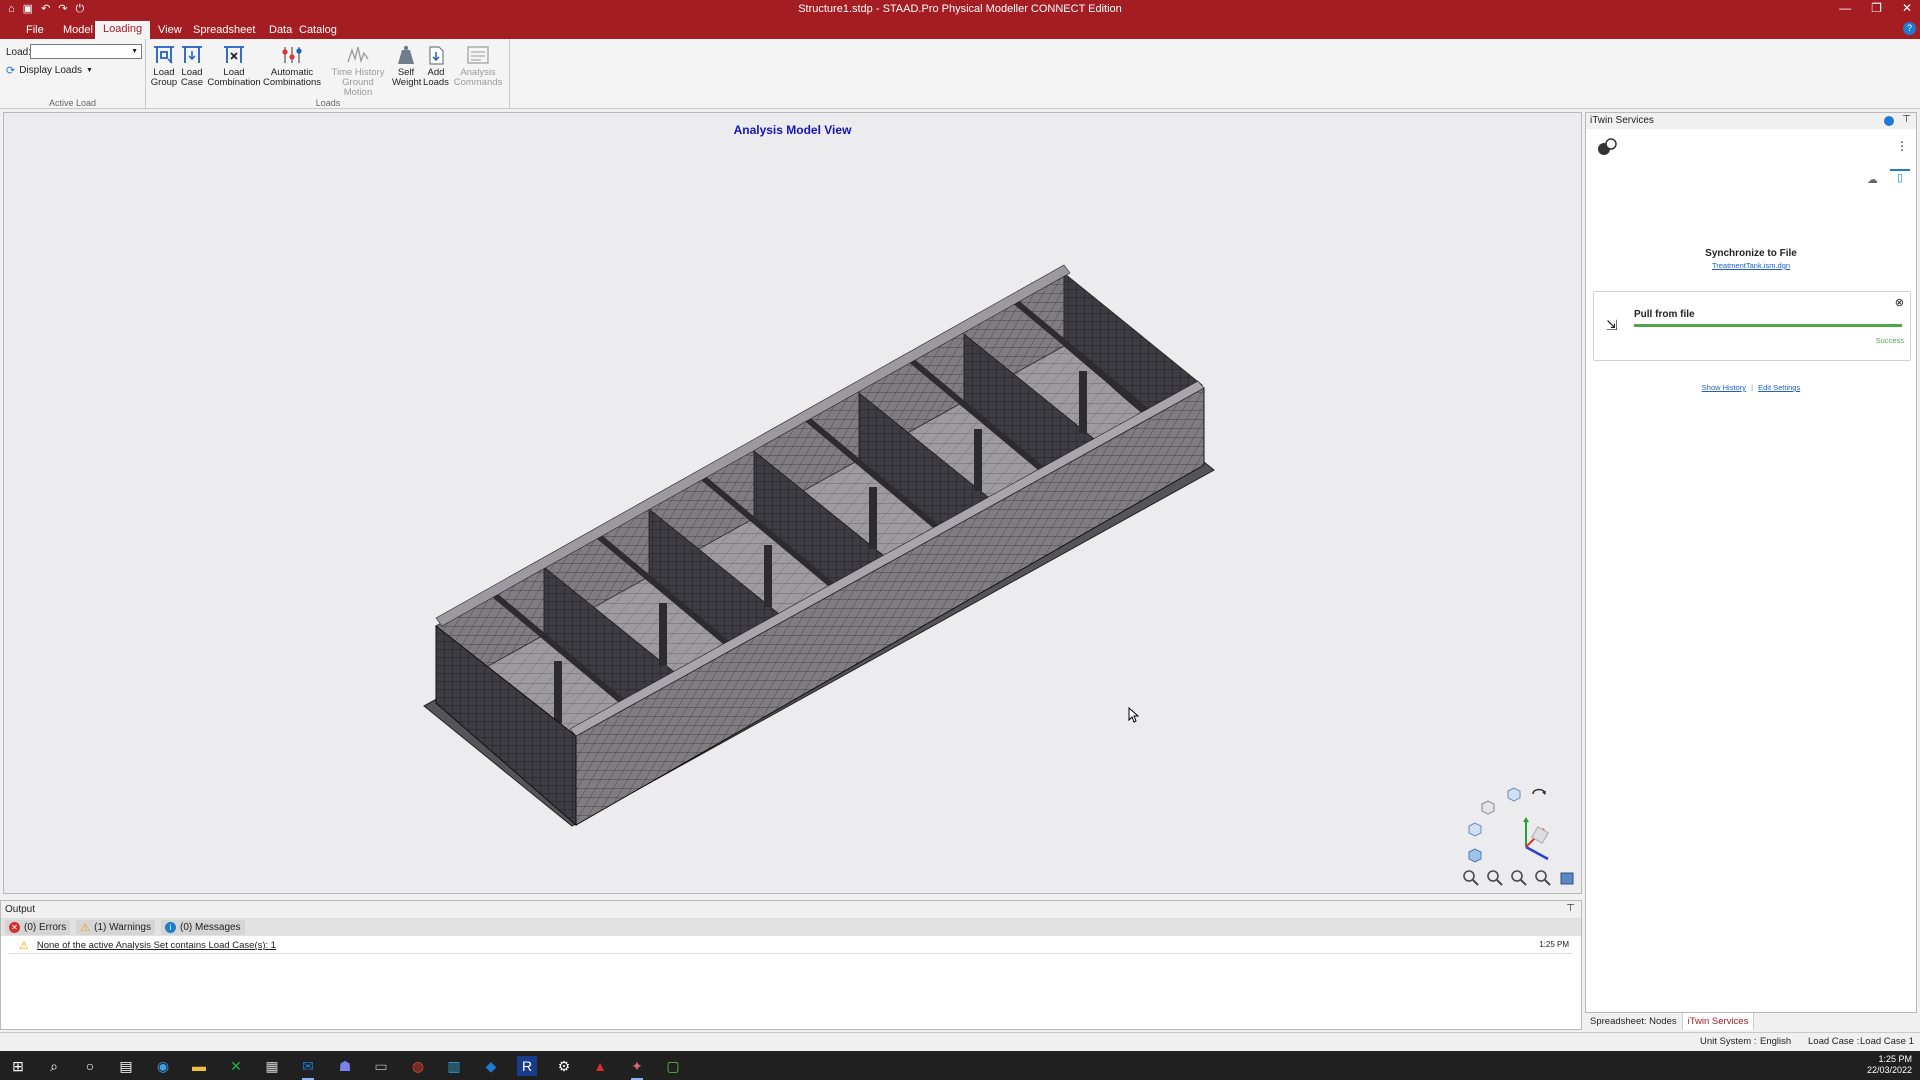  What do you see at coordinates (1724, 387) in the screenshot?
I see `show-history-link: Show History` at bounding box center [1724, 387].